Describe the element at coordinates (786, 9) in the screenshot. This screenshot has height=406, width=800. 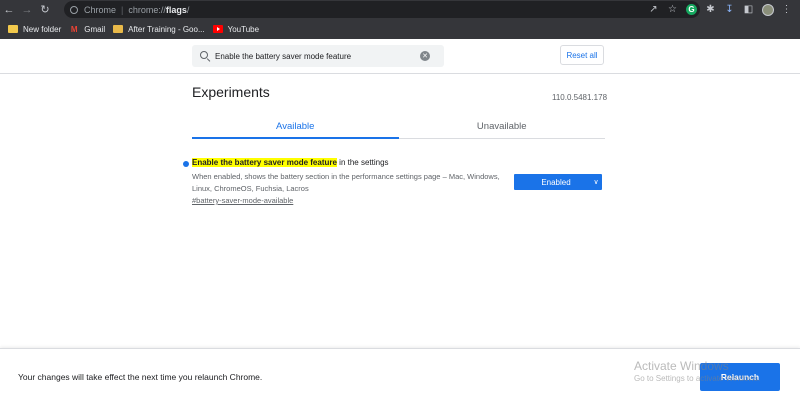
I see `menu-kebab-icon: ⋮` at that location.